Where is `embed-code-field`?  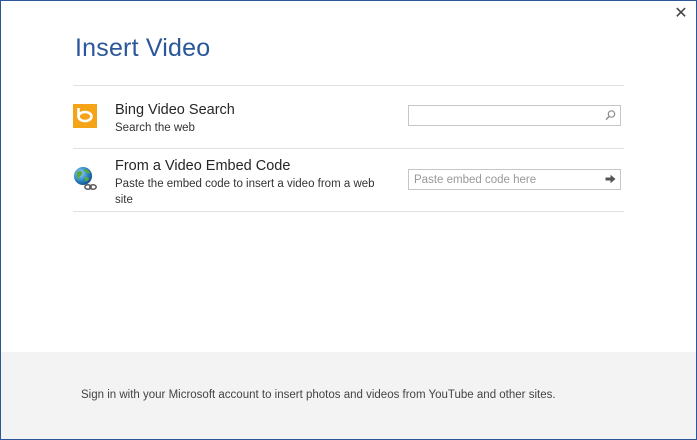 embed-code-field is located at coordinates (514, 179).